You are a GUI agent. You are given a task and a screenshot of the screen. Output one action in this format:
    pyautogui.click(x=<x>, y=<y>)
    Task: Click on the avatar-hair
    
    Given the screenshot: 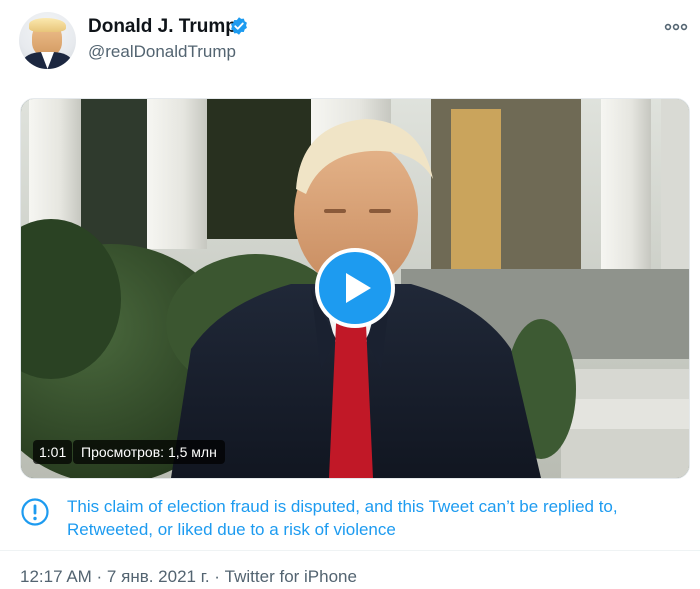 What is the action you would take?
    pyautogui.click(x=47, y=25)
    